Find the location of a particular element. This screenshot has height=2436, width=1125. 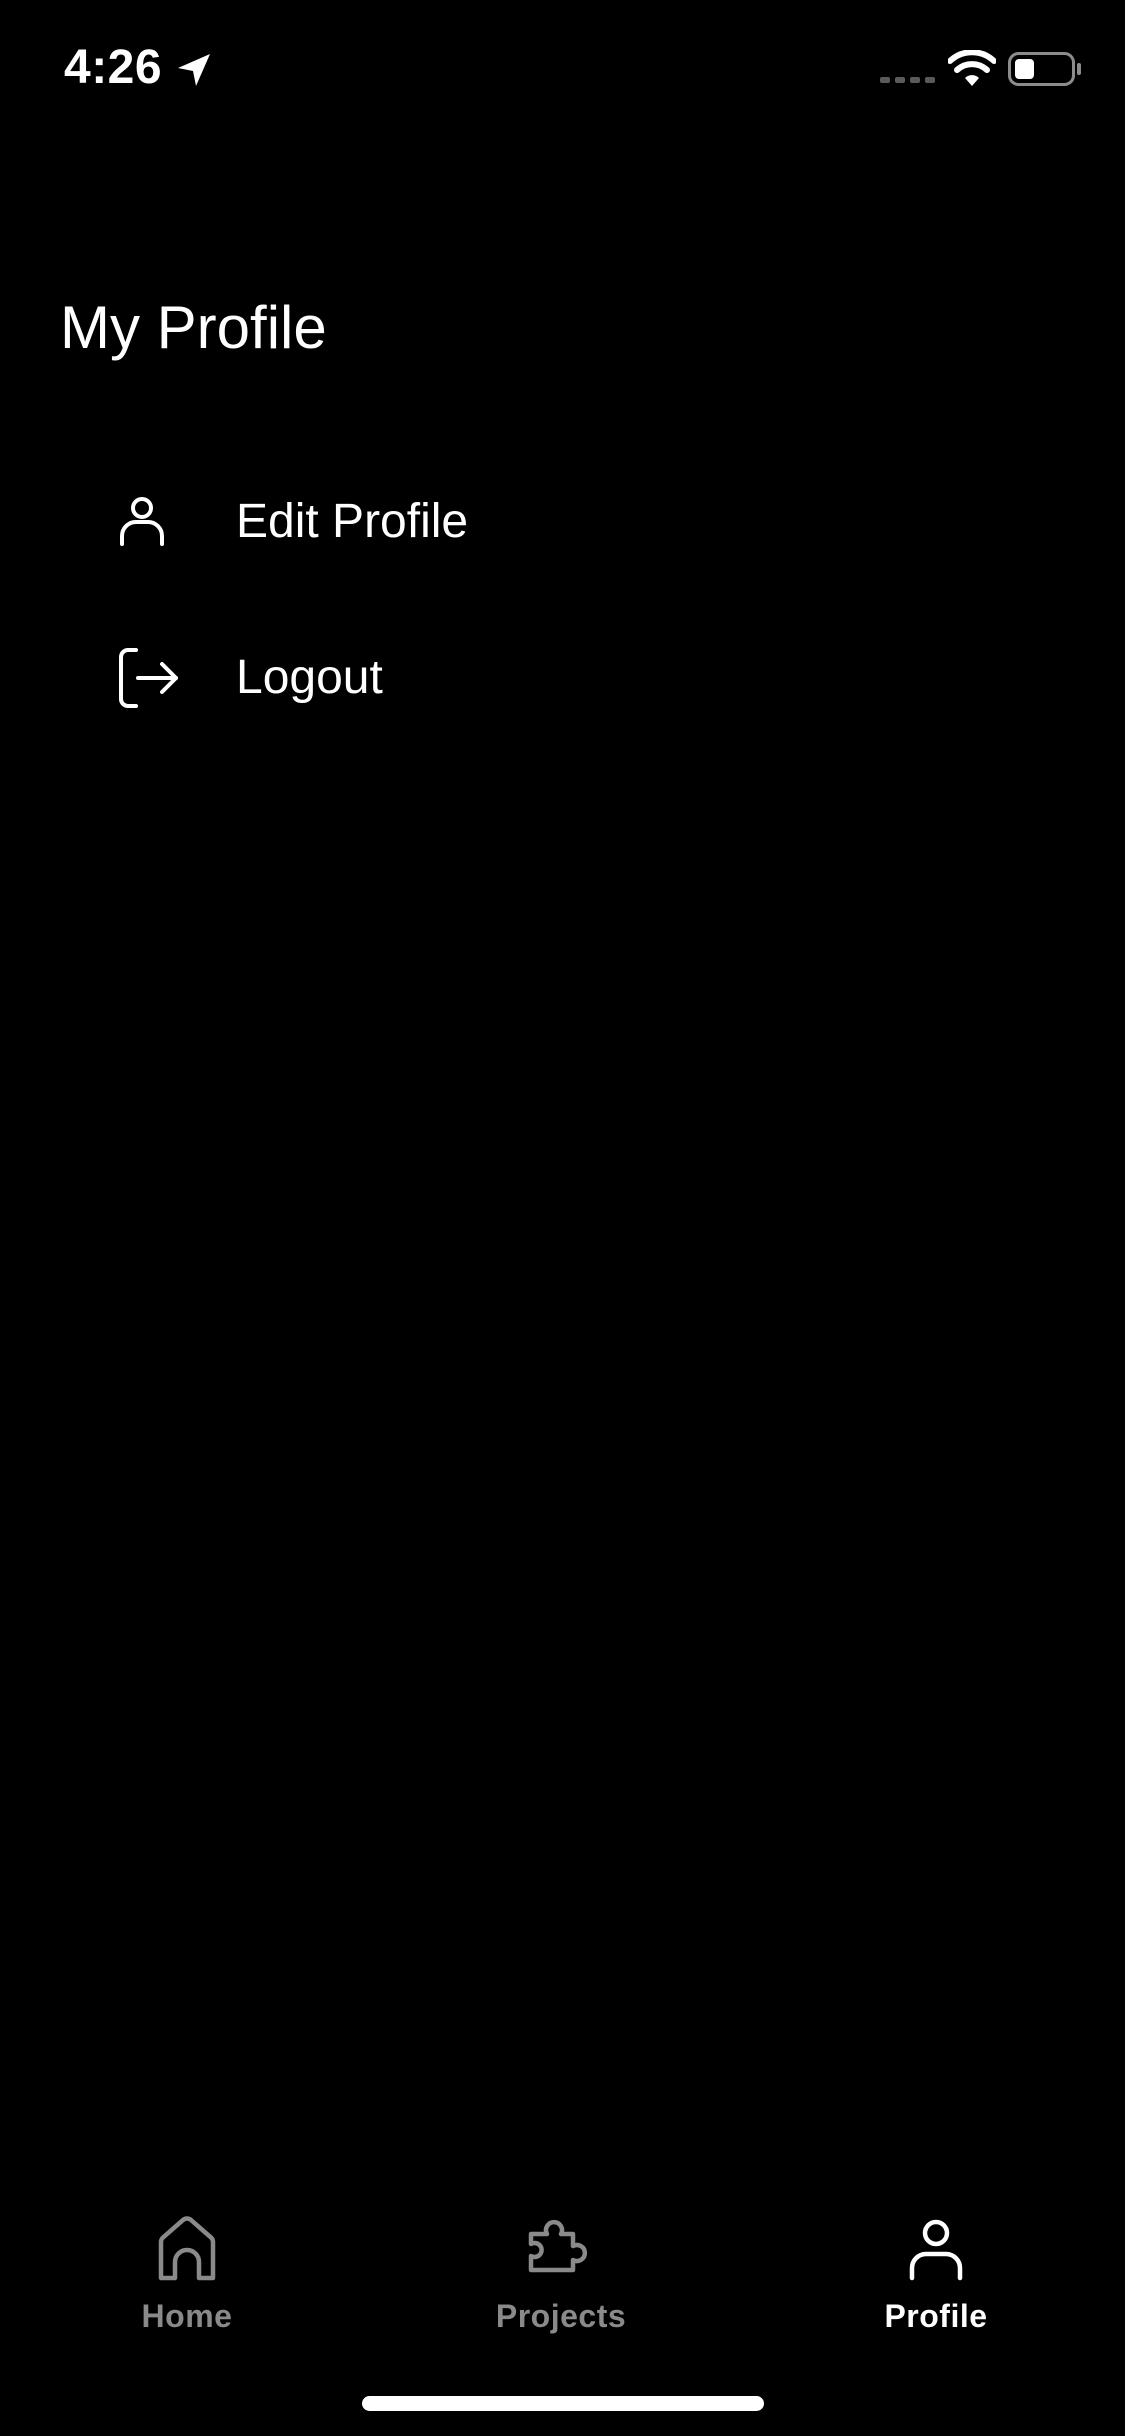

logout-icon is located at coordinates (160, 678).